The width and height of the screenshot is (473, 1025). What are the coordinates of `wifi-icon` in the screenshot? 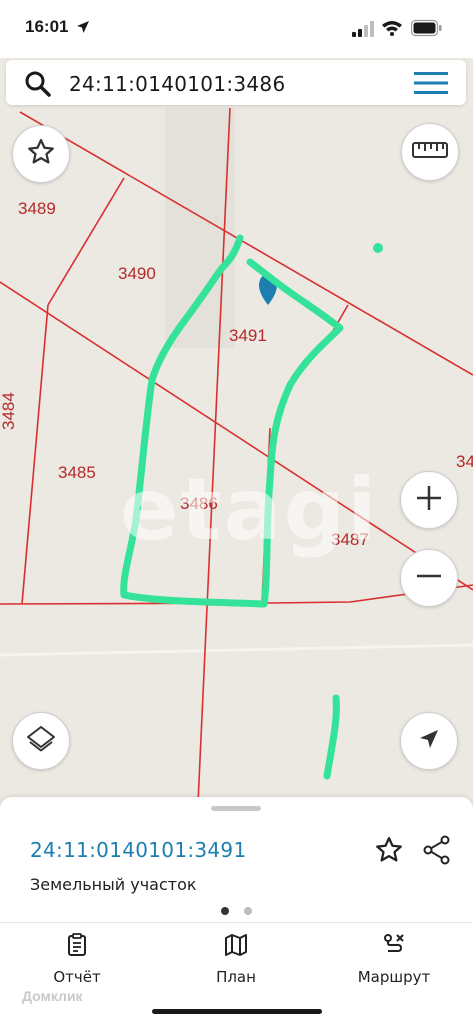 It's located at (392, 30).